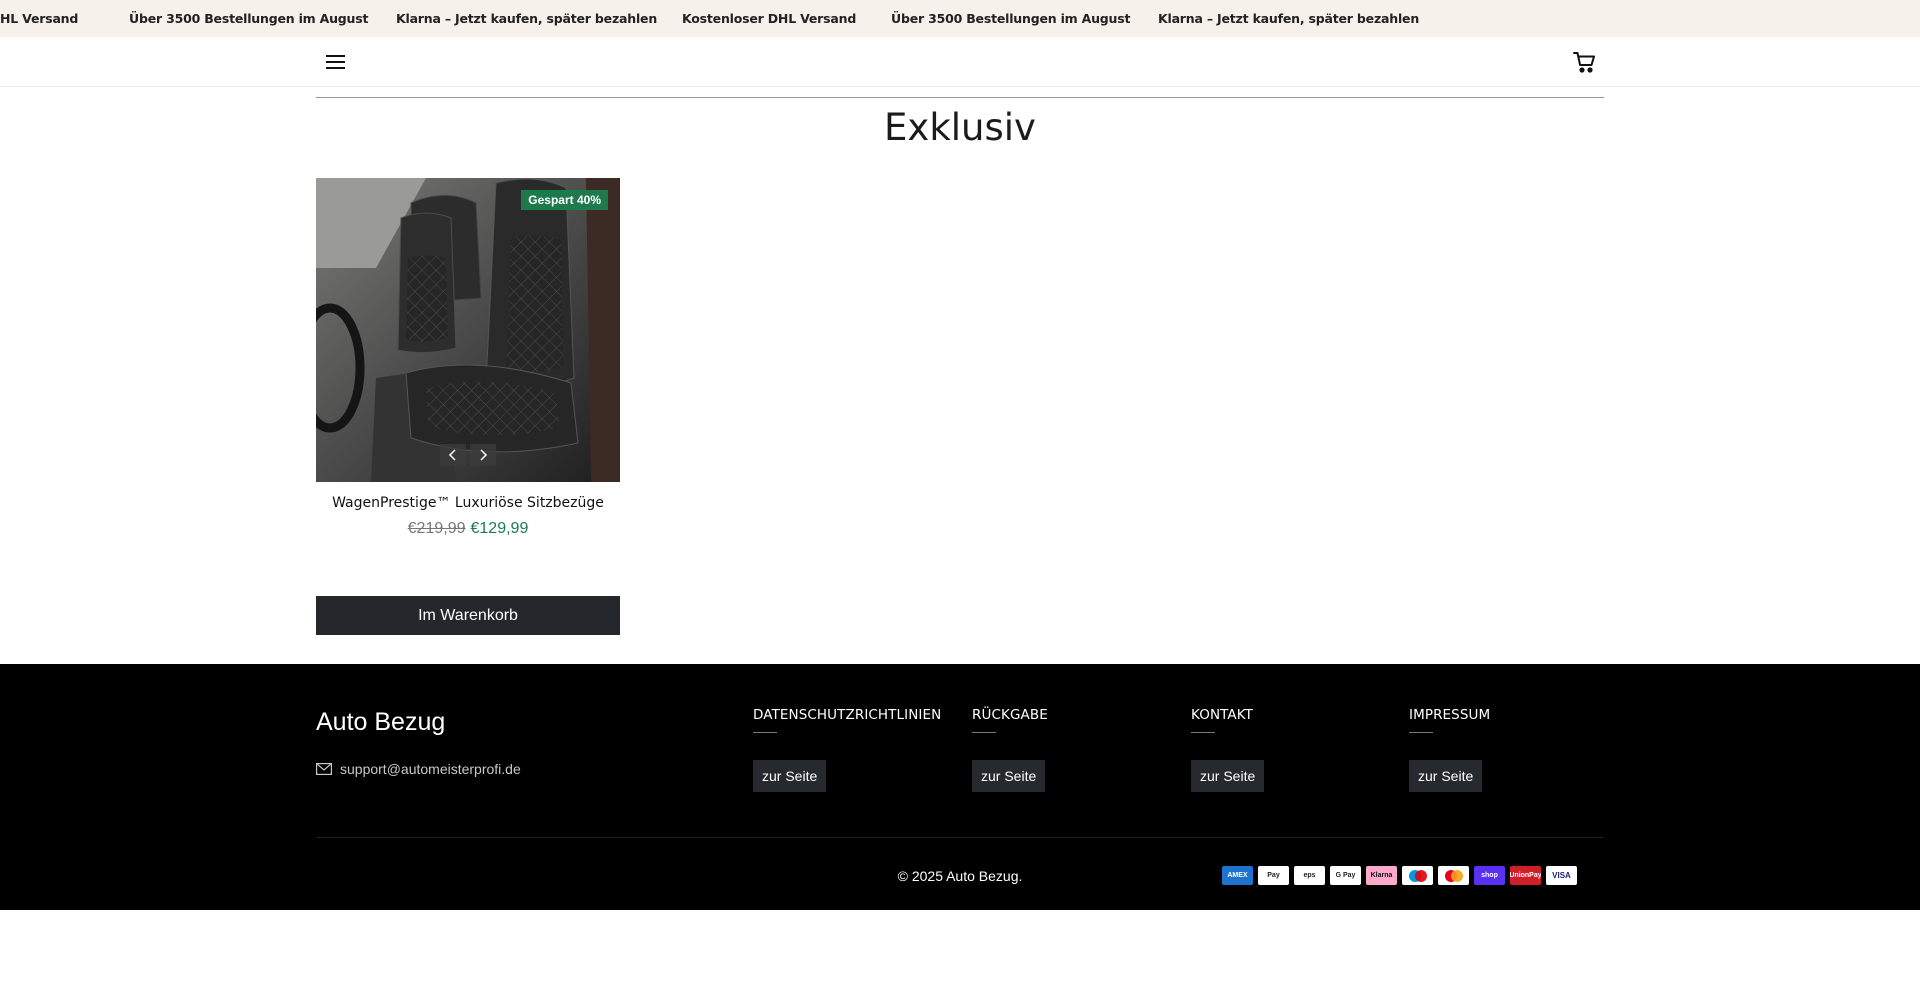 This screenshot has height=993, width=1920. I want to click on apple-pay-icon: Pay, so click(1273, 875).